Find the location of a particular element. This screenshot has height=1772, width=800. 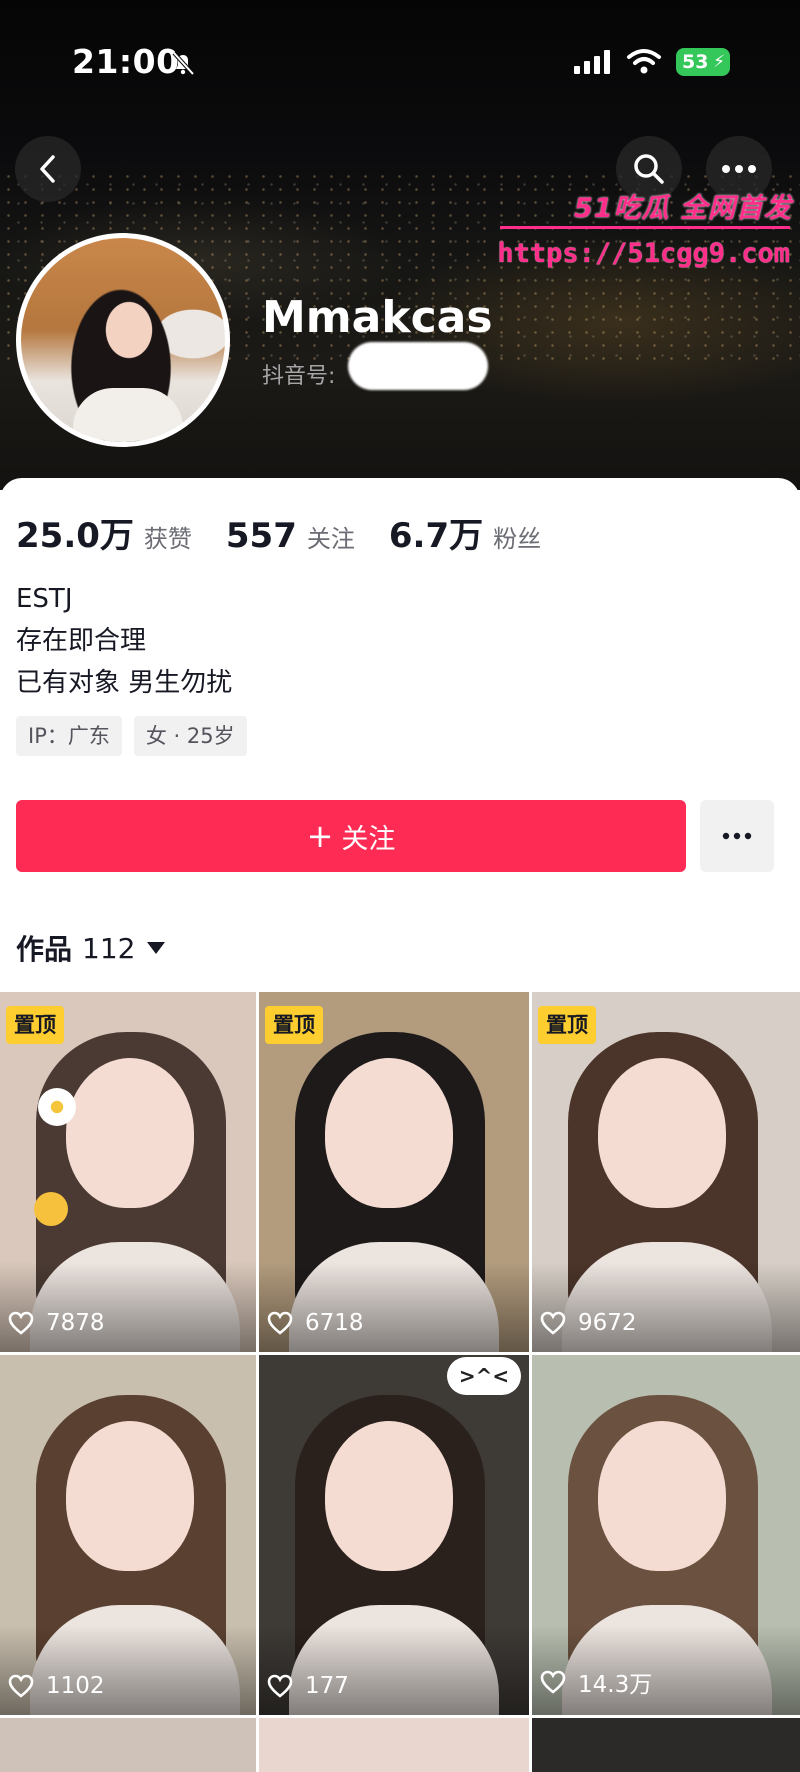

works-count: 112 is located at coordinates (109, 948).